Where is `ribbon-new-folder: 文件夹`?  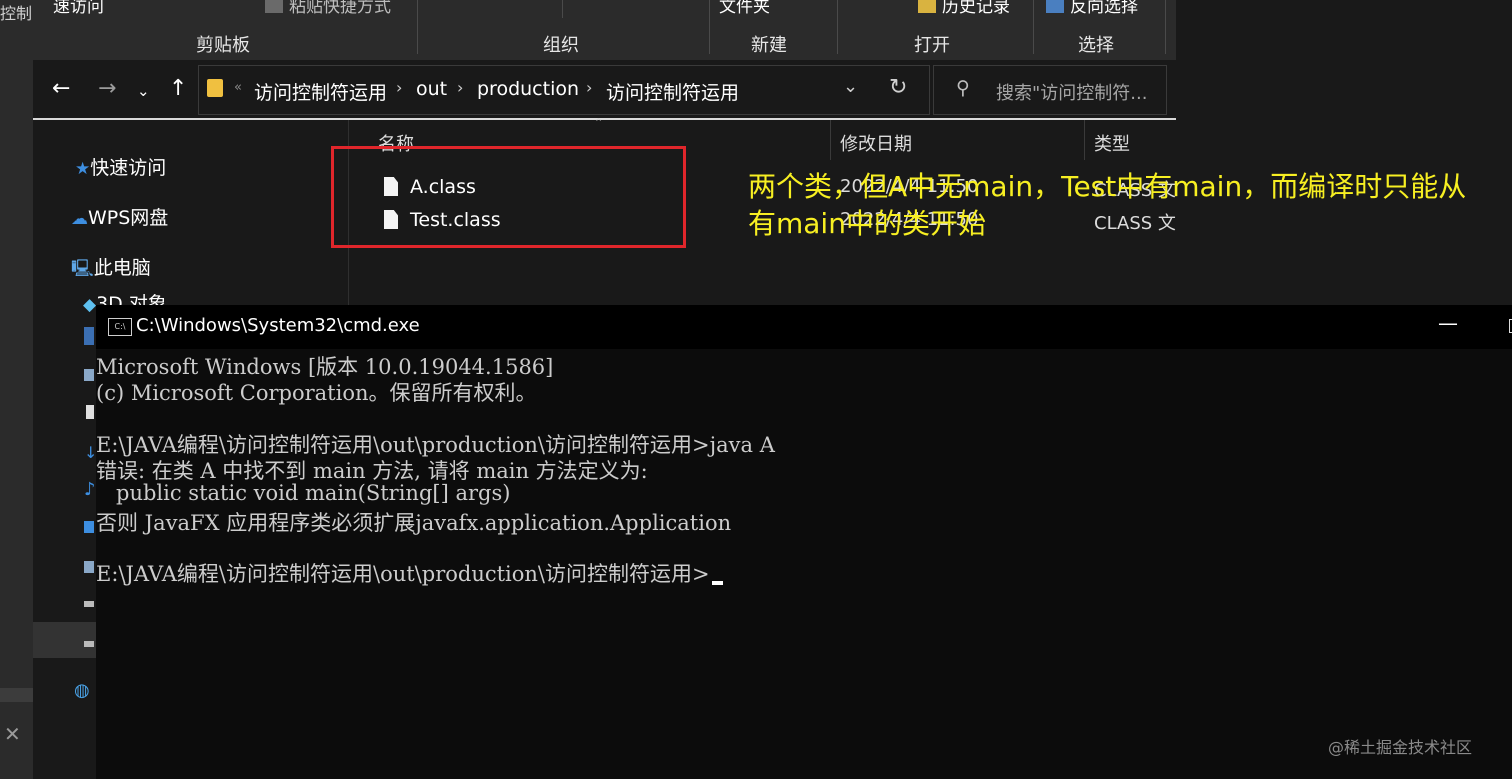 ribbon-new-folder: 文件夹 is located at coordinates (744, 8).